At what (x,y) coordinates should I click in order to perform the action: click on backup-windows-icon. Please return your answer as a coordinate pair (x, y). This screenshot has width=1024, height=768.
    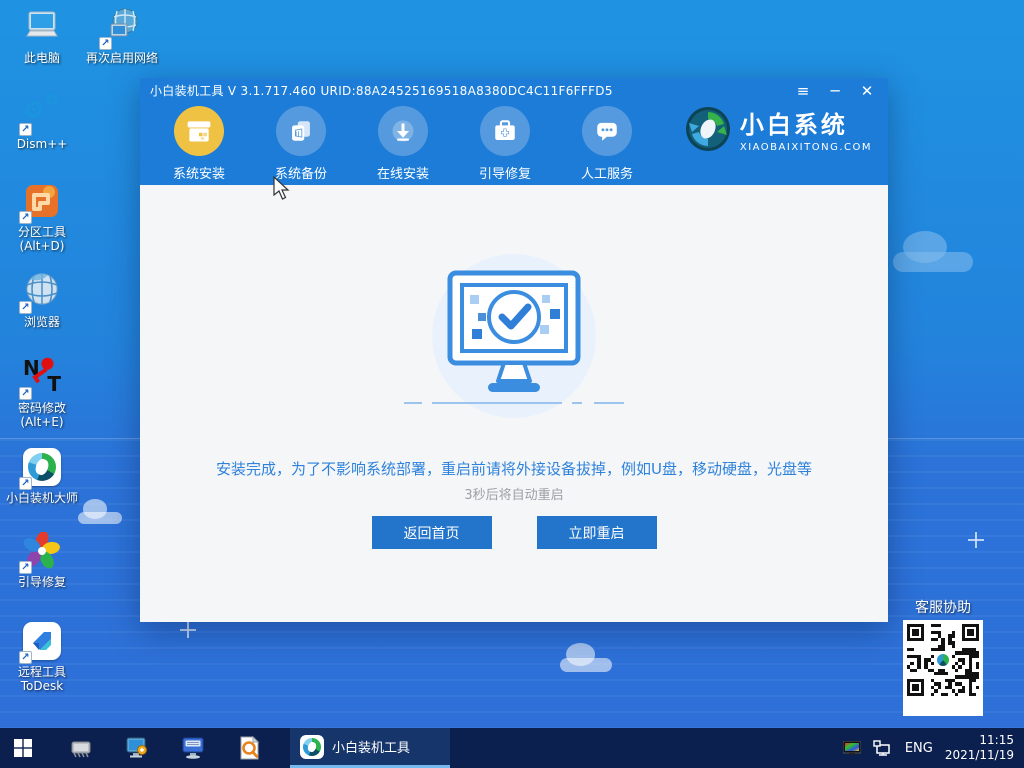
    Looking at the image, I should click on (301, 131).